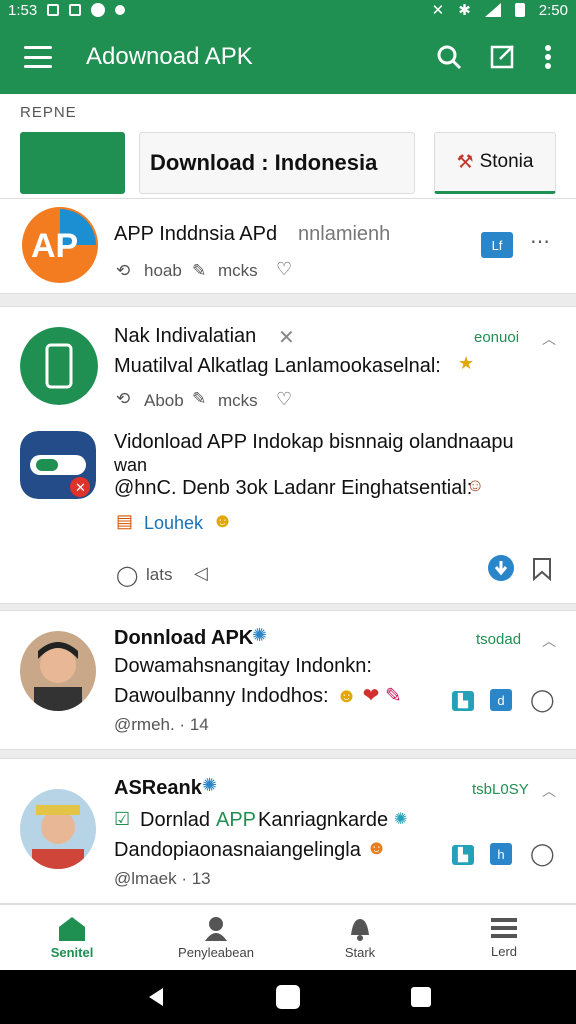  What do you see at coordinates (58, 465) in the screenshot?
I see `toggle-app-icon: ✕` at bounding box center [58, 465].